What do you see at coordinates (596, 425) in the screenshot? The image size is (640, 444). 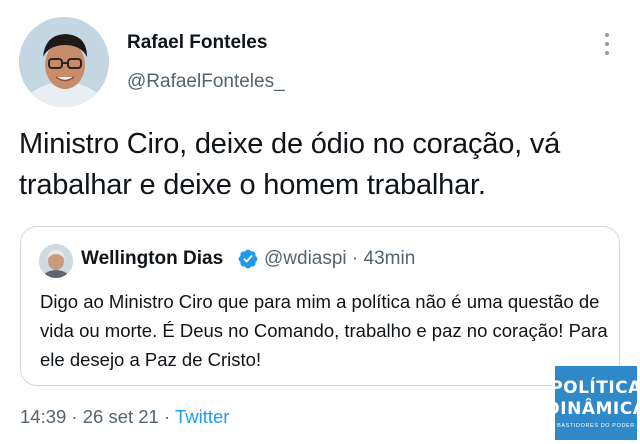 I see `watermark-tagline: BASTIDORES DO PODER` at bounding box center [596, 425].